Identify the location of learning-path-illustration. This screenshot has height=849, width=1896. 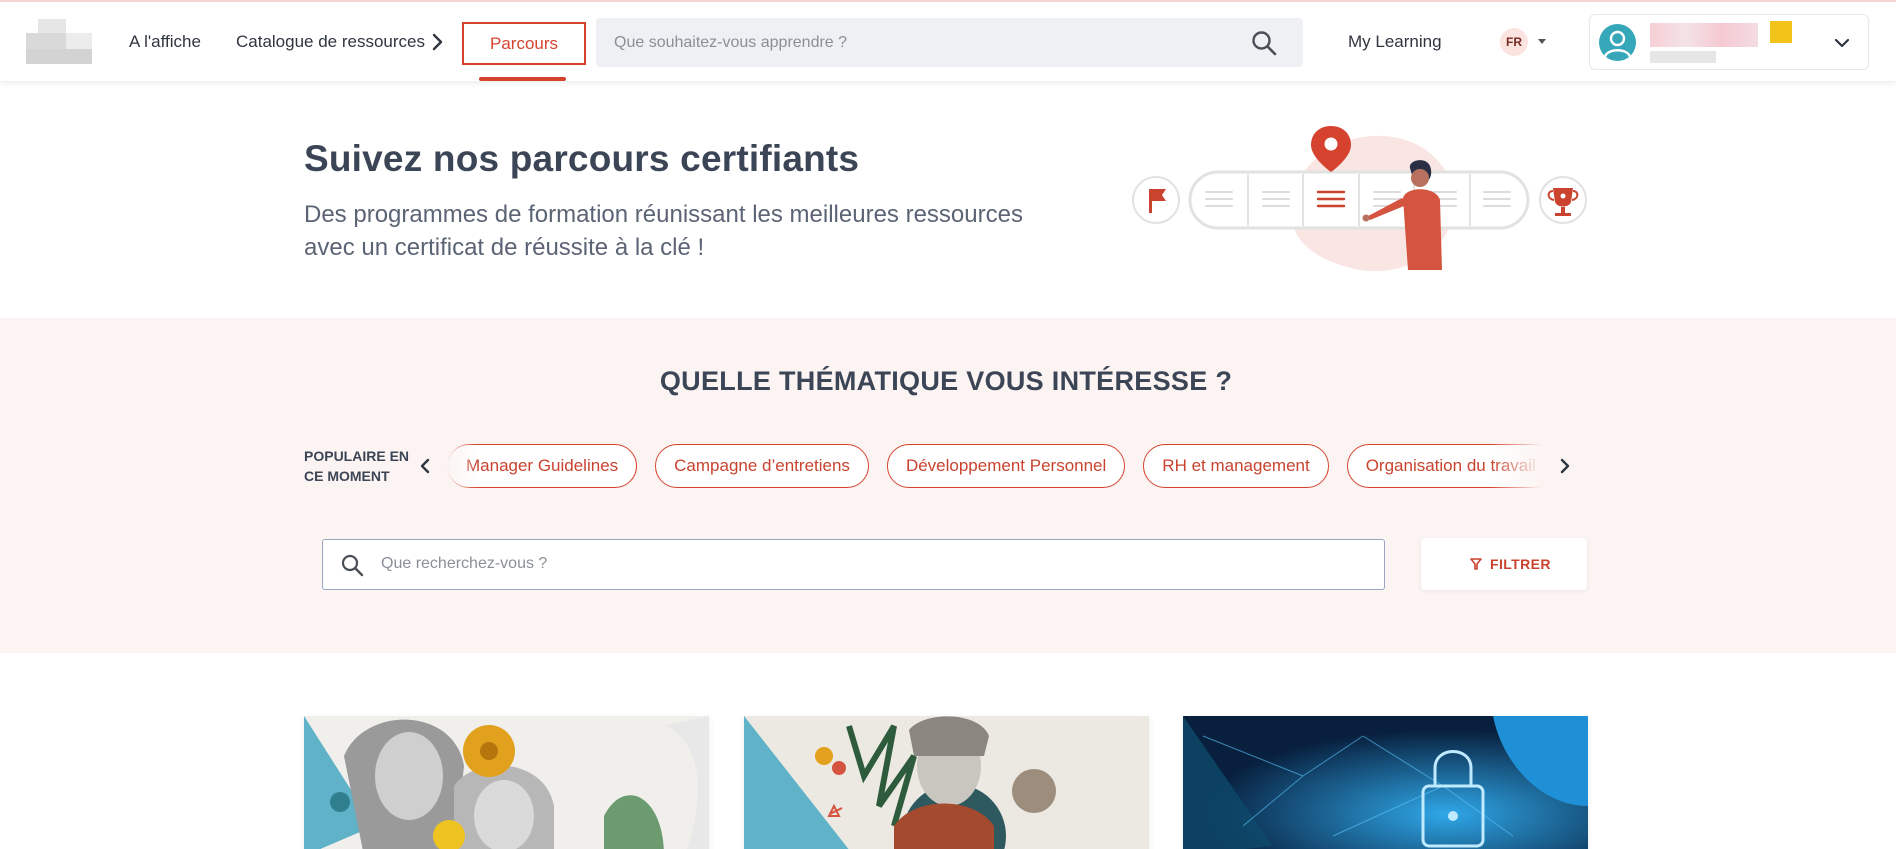
(1359, 199).